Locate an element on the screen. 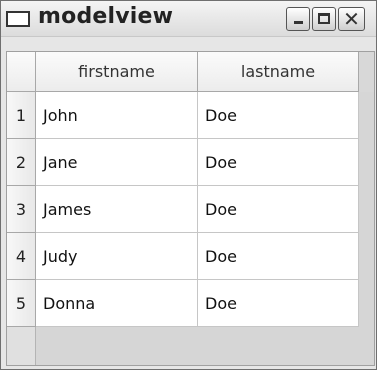  maximize-icon is located at coordinates (324, 18).